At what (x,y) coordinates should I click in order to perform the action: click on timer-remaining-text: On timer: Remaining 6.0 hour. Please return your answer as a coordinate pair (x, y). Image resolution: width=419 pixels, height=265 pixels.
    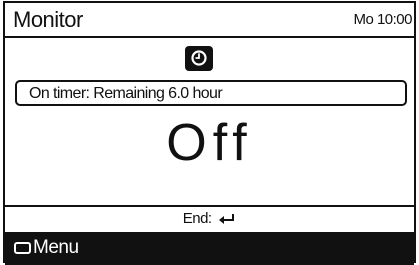
    Looking at the image, I should click on (126, 93).